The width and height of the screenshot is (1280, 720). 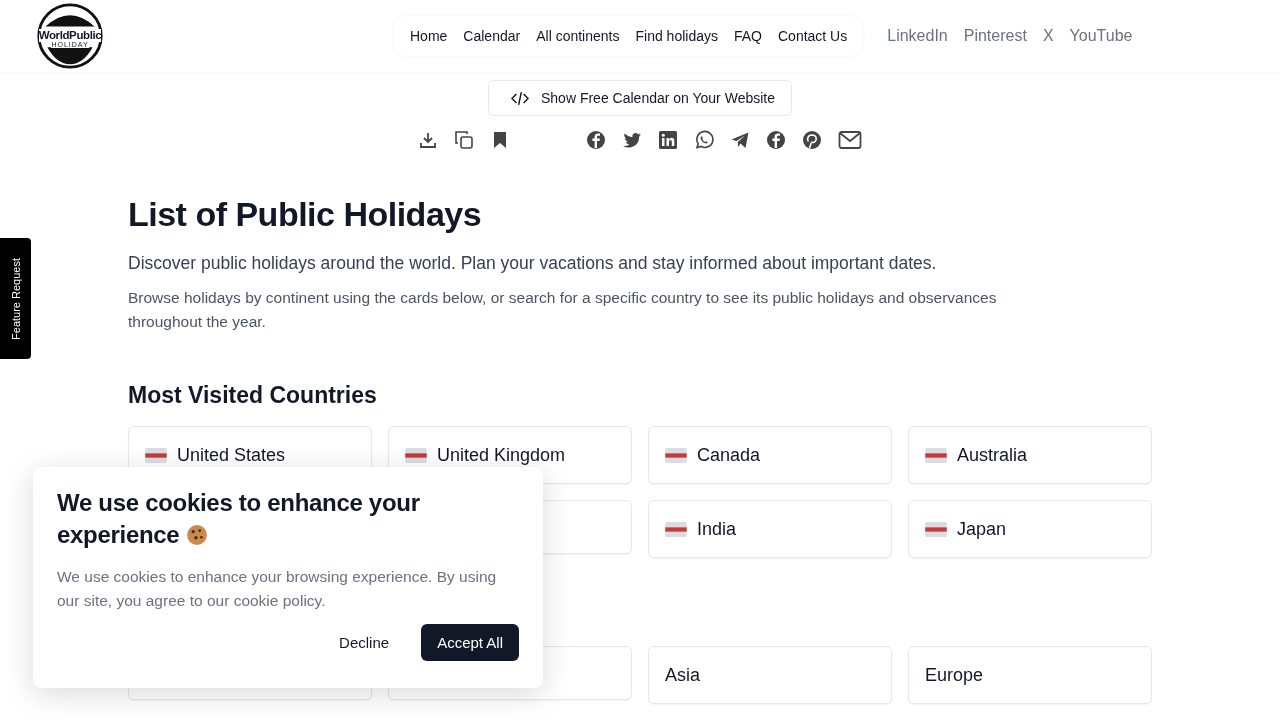 What do you see at coordinates (196, 535) in the screenshot?
I see `cookie-icon` at bounding box center [196, 535].